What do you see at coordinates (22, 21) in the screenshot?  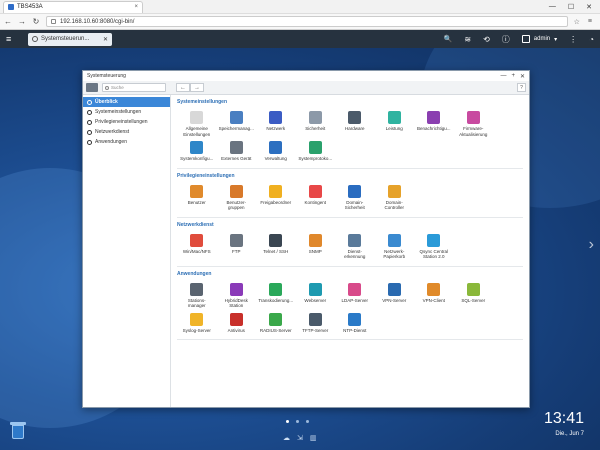 I see `forward-arrow-icon: →` at bounding box center [22, 21].